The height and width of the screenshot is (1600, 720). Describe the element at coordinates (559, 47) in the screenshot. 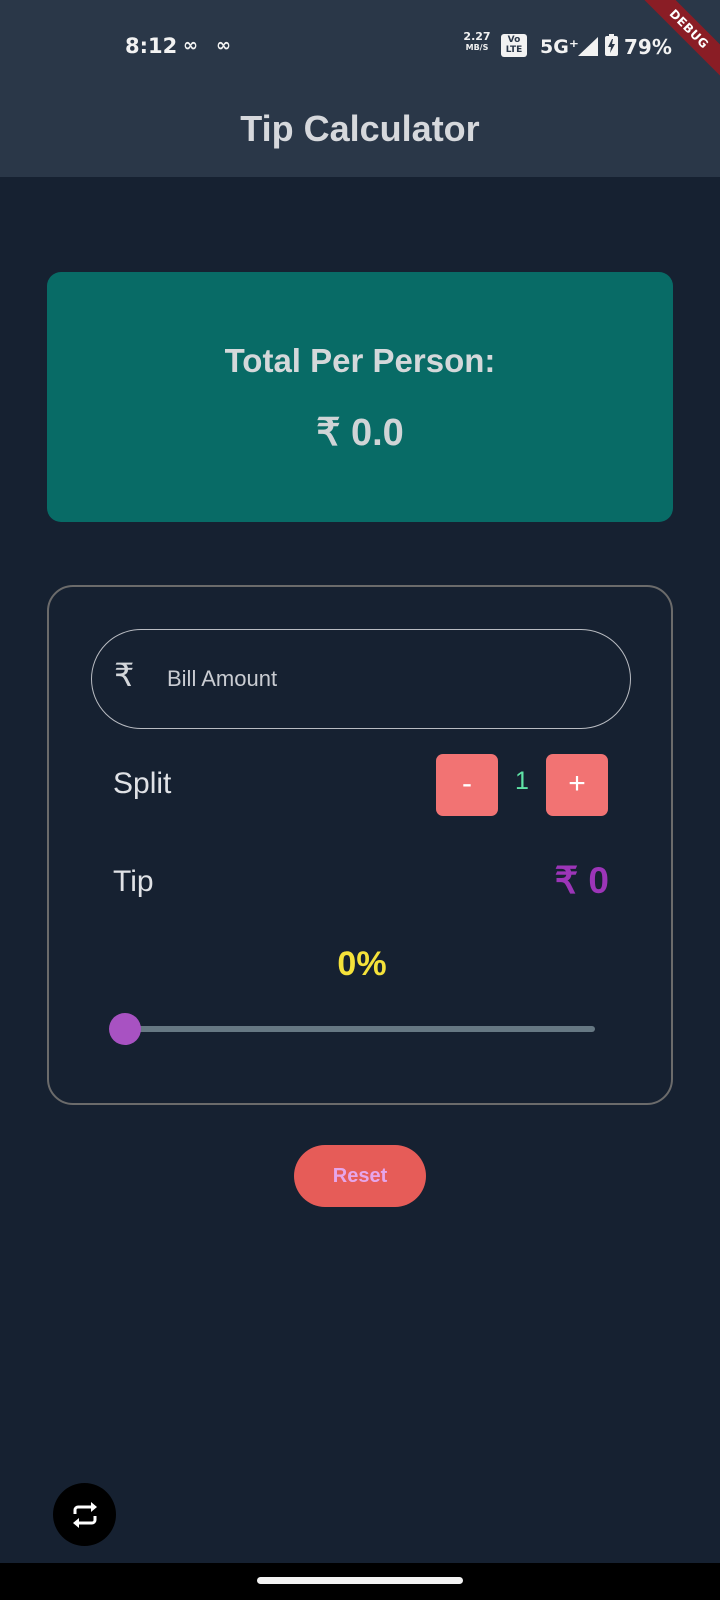

I see `network-type: 5G⁺` at that location.